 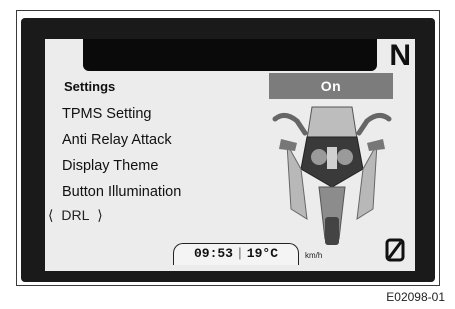 I want to click on speed-unit-label: km/h, so click(x=314, y=255).